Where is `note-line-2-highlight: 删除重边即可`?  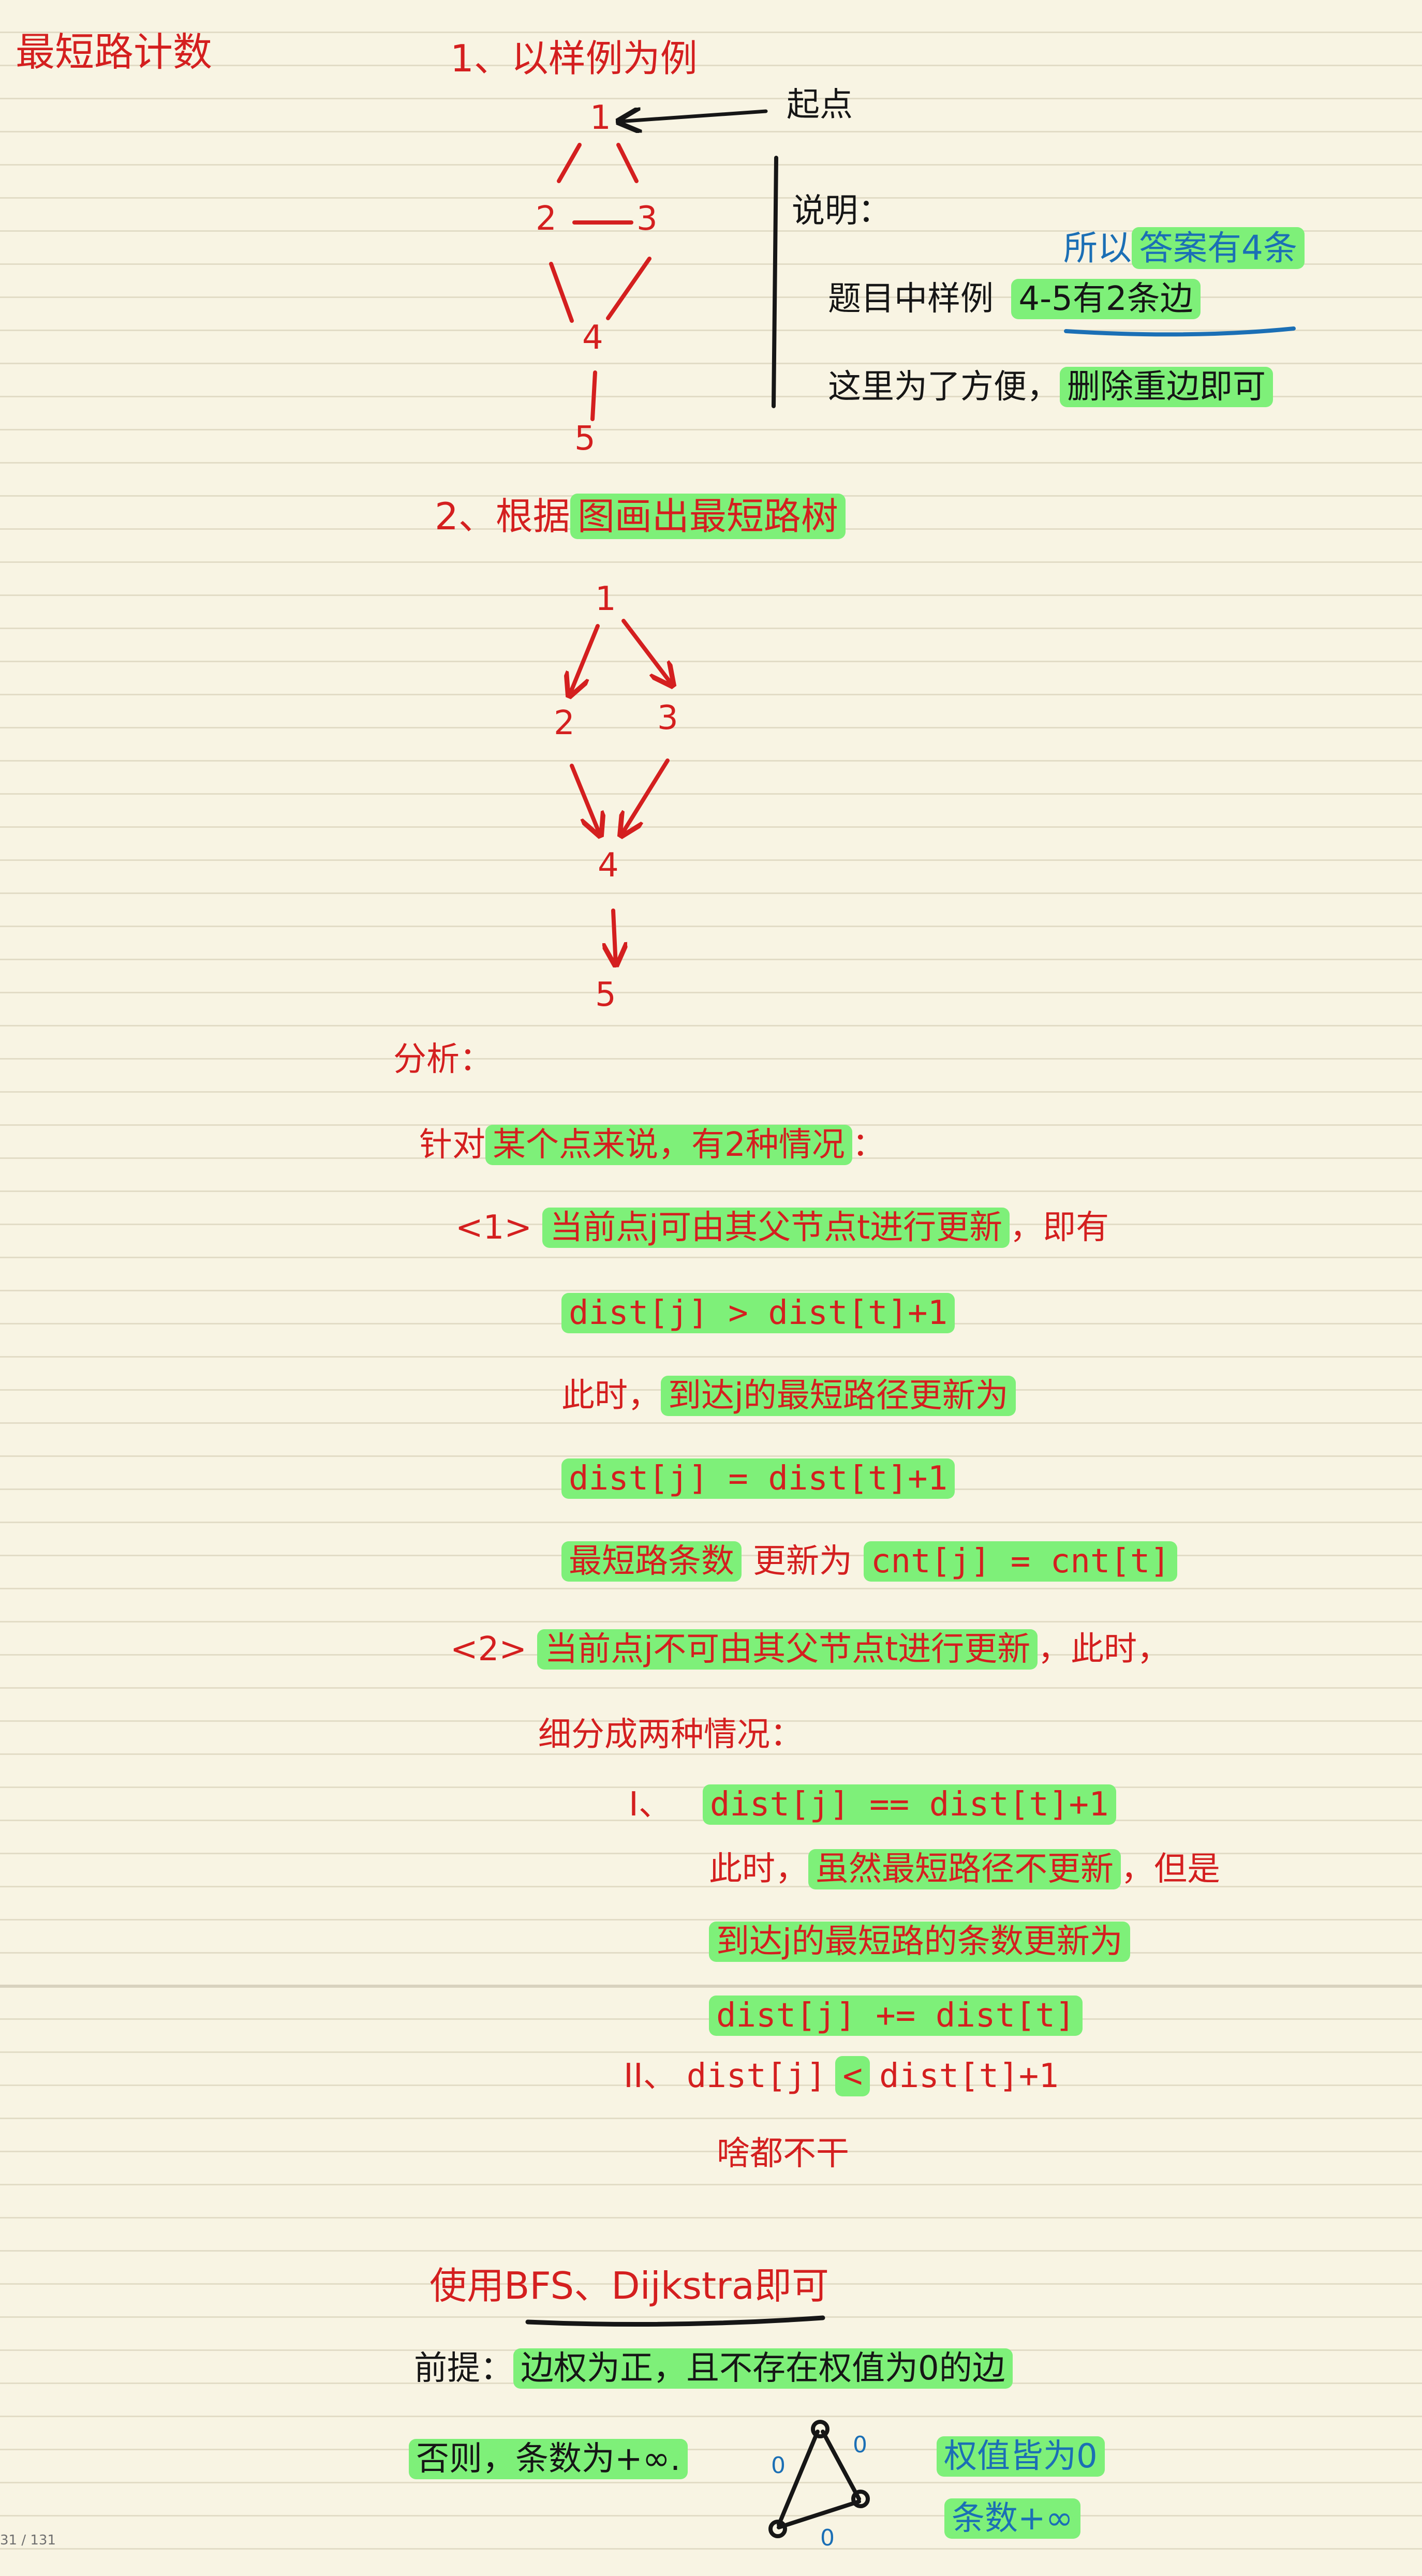
note-line-2-highlight: 删除重边即可 is located at coordinates (1166, 387).